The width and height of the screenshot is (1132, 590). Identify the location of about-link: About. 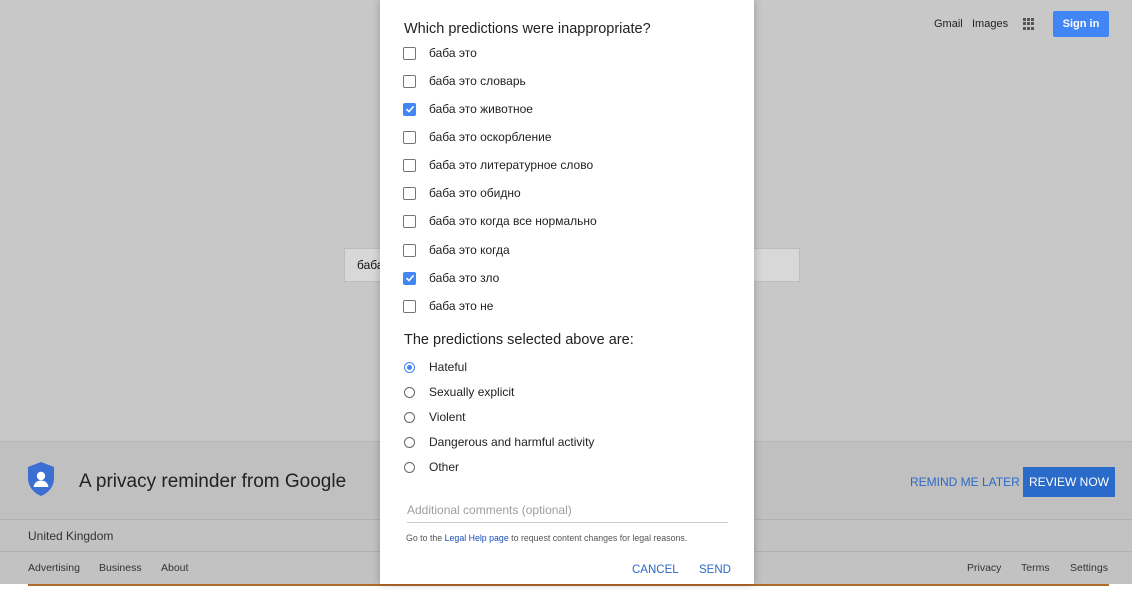
(174, 568).